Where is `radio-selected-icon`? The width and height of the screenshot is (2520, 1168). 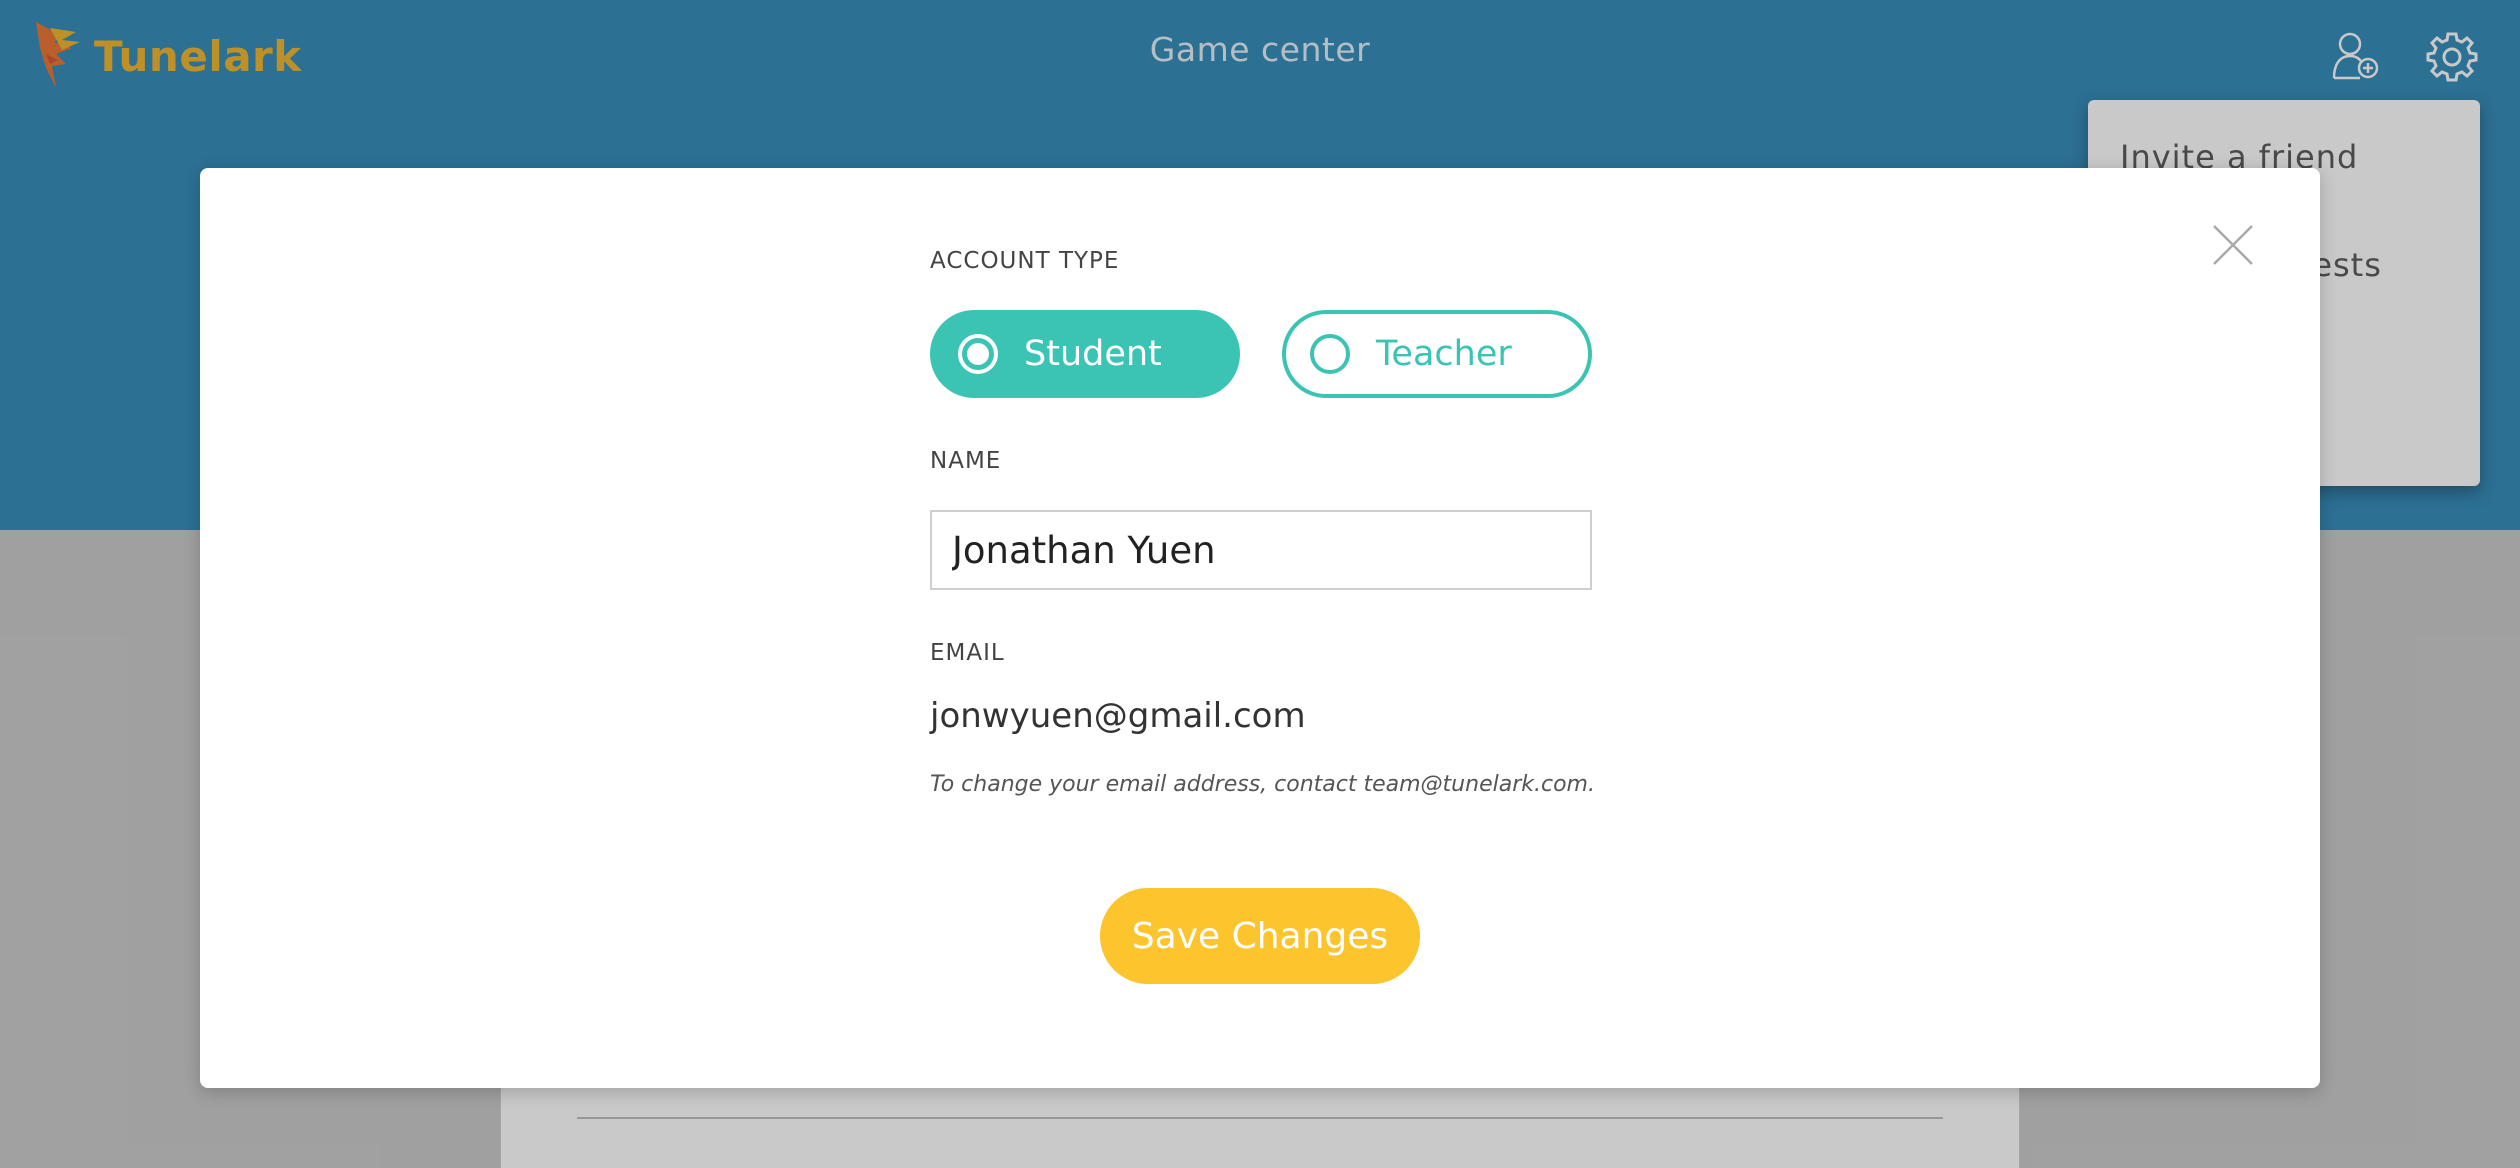
radio-selected-icon is located at coordinates (978, 354).